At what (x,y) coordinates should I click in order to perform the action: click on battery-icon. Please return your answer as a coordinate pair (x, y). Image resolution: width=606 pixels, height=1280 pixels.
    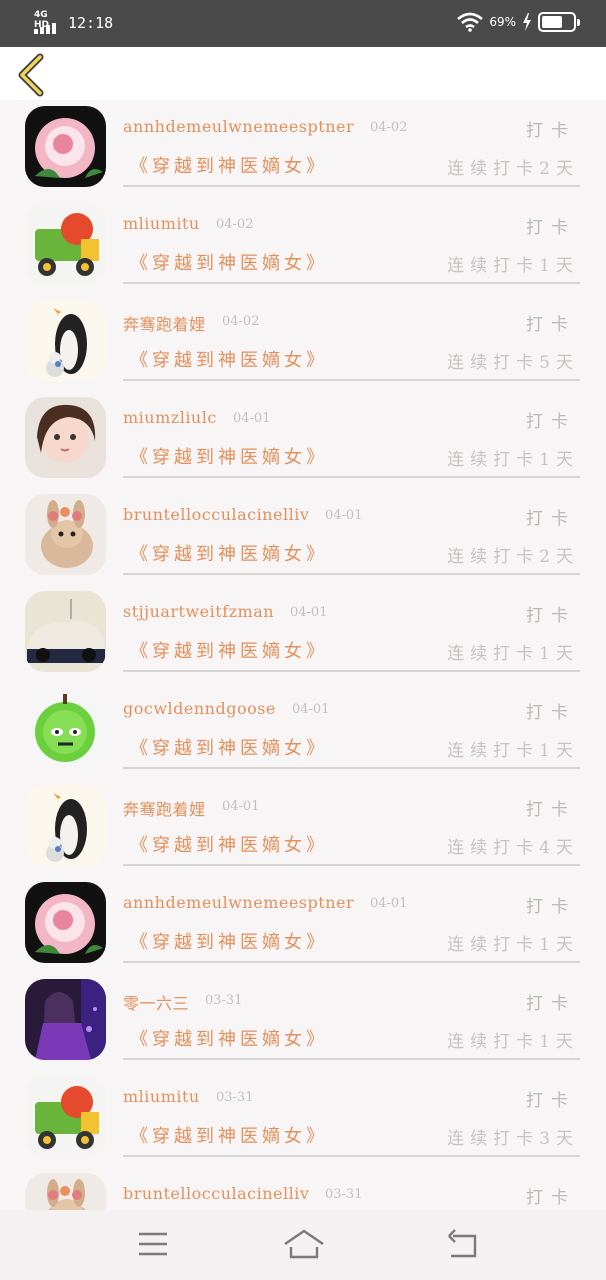
    Looking at the image, I should click on (559, 22).